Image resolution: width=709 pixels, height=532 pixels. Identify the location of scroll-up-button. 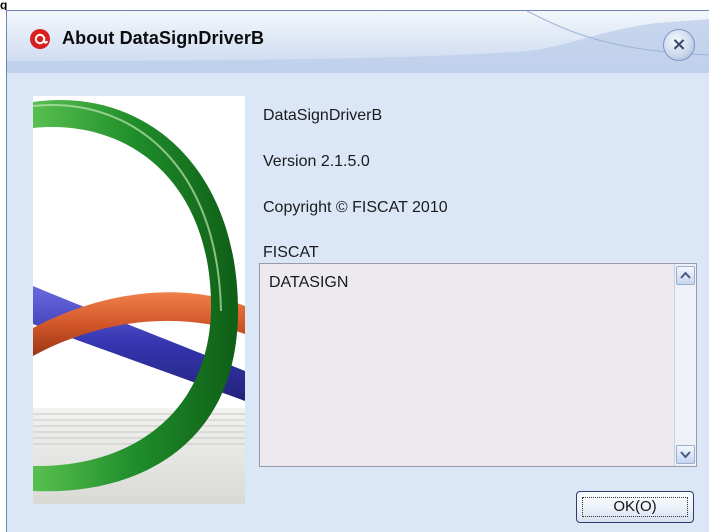
(685, 275).